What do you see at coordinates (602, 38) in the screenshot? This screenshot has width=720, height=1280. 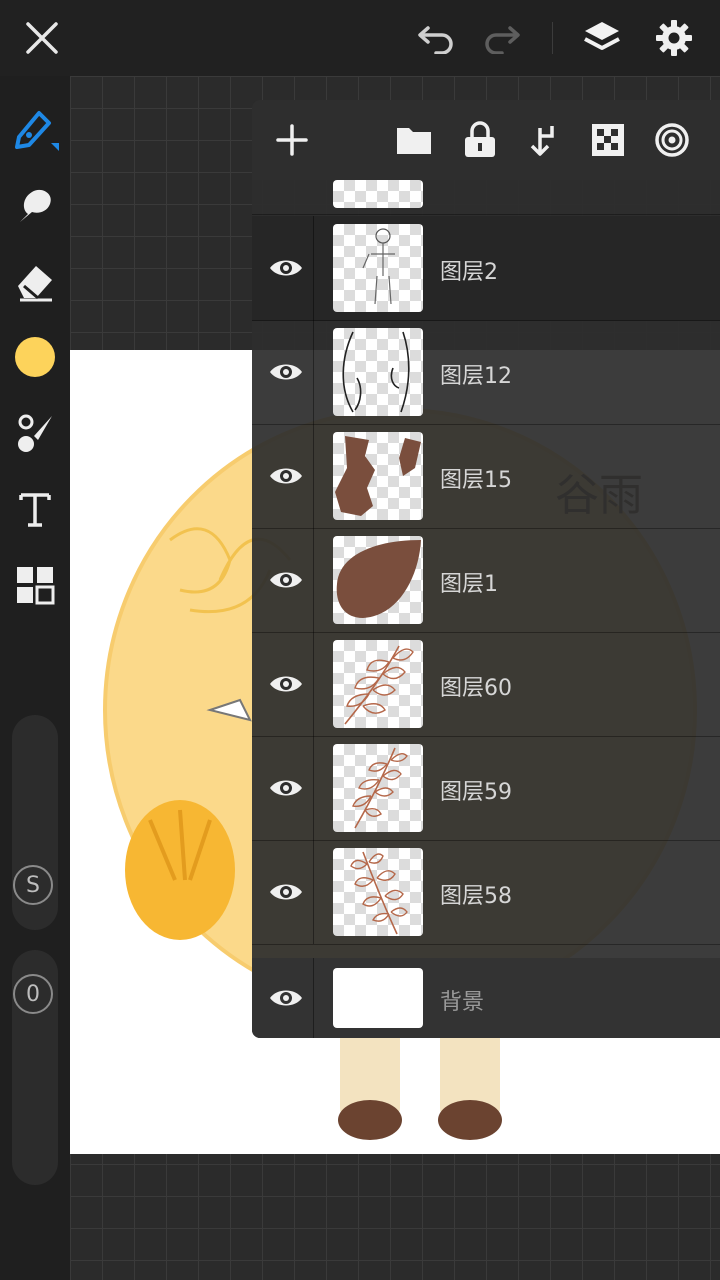 I see `layers-icon` at bounding box center [602, 38].